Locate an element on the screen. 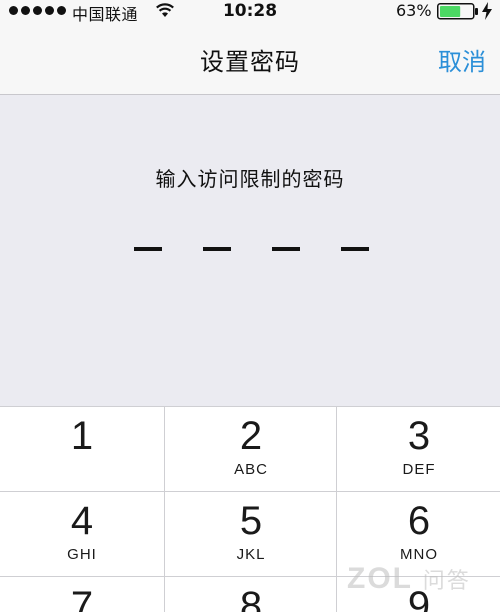  key-digit: 6 is located at coordinates (419, 521).